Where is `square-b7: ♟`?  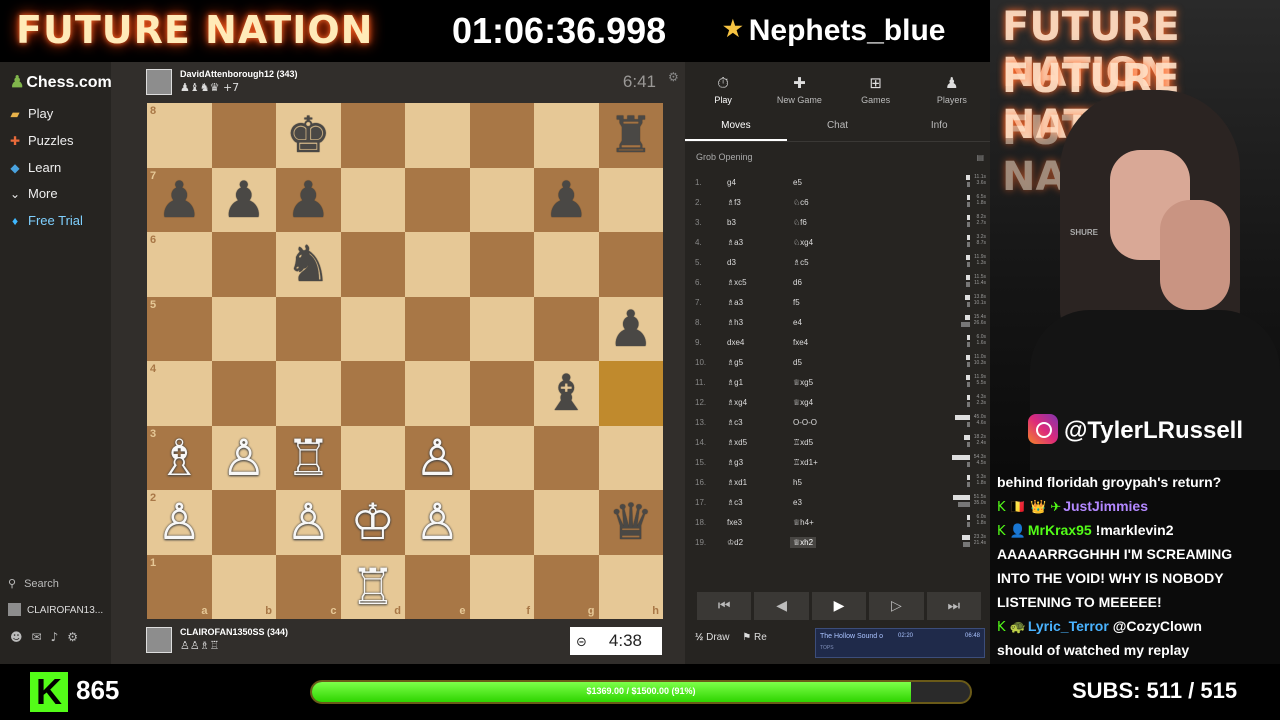 square-b7: ♟ is located at coordinates (243, 199).